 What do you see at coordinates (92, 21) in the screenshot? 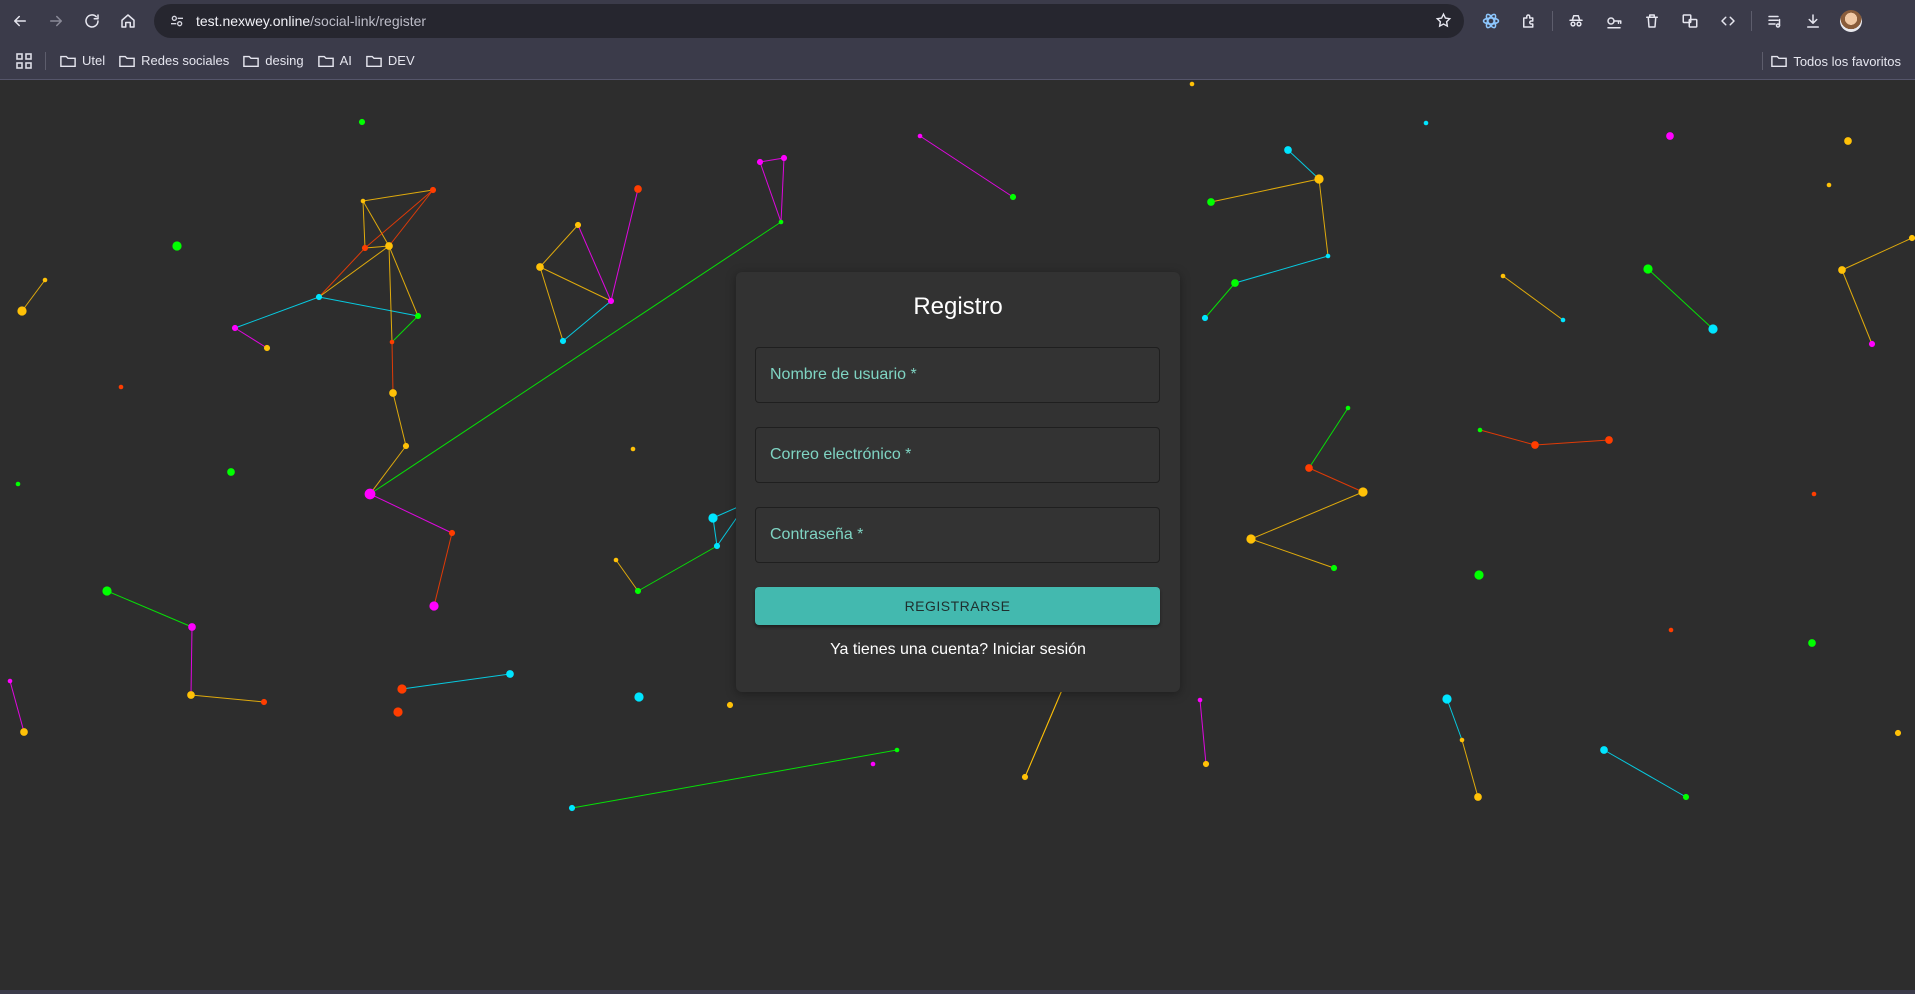
I see `reload-button` at bounding box center [92, 21].